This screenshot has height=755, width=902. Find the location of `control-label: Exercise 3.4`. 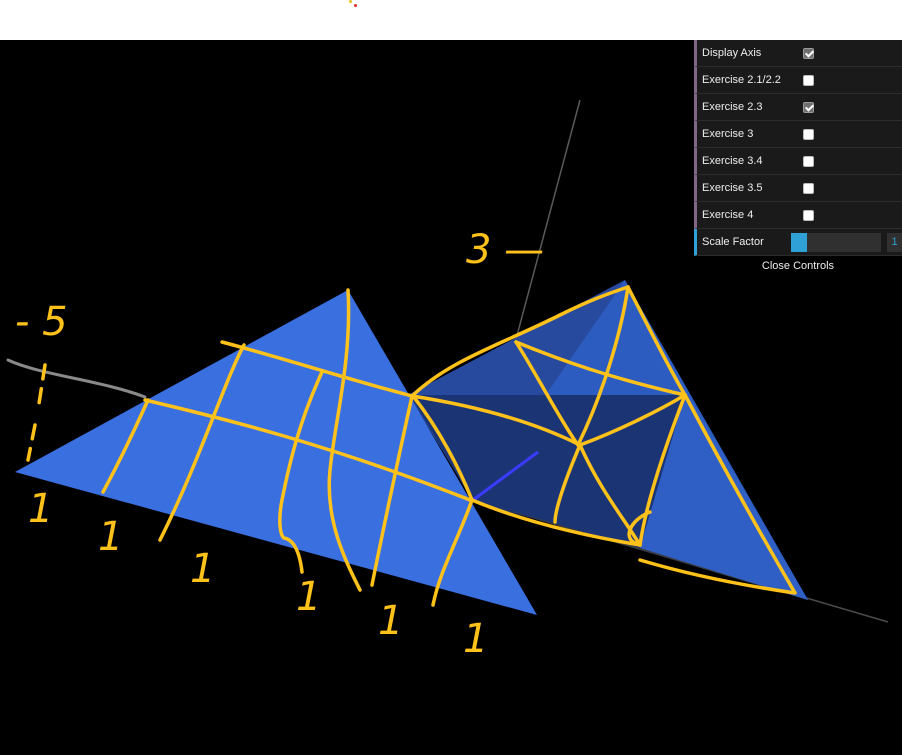

control-label: Exercise 3.4 is located at coordinates (732, 161).